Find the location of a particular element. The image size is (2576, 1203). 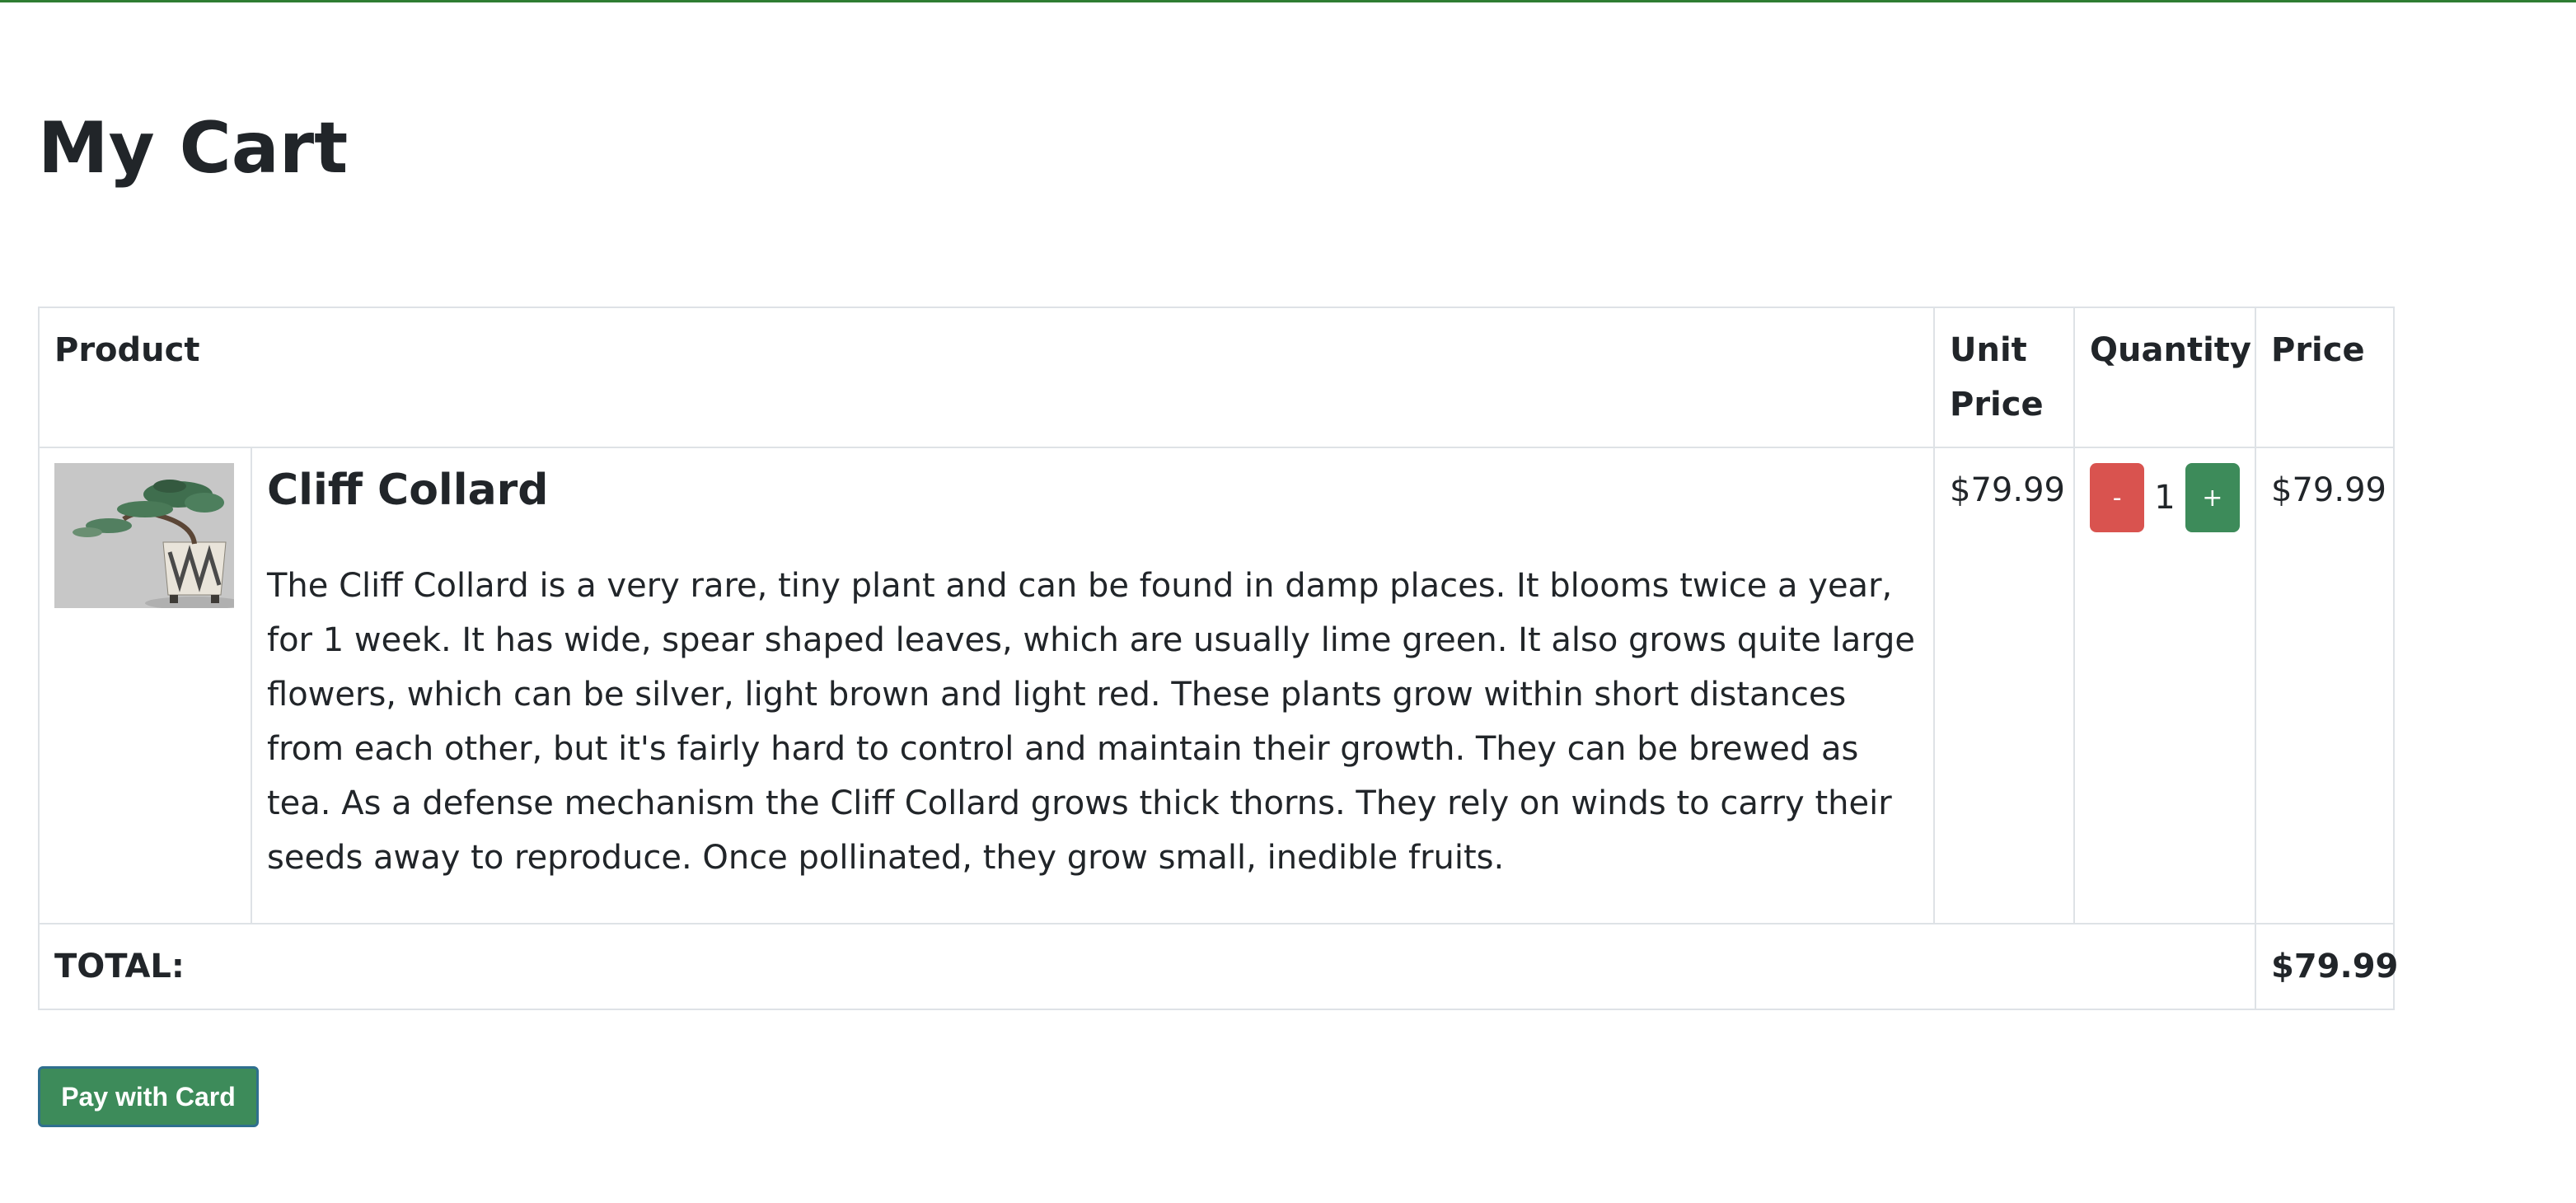

price-cell: $79.99 is located at coordinates (2325, 686).